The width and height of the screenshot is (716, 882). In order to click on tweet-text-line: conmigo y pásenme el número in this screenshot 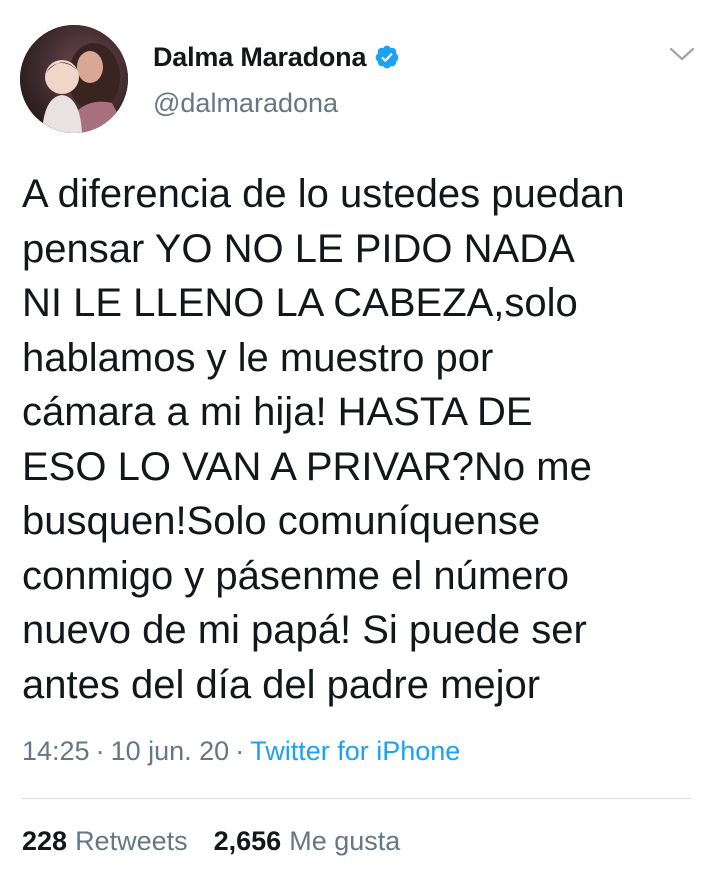, I will do `click(295, 575)`.